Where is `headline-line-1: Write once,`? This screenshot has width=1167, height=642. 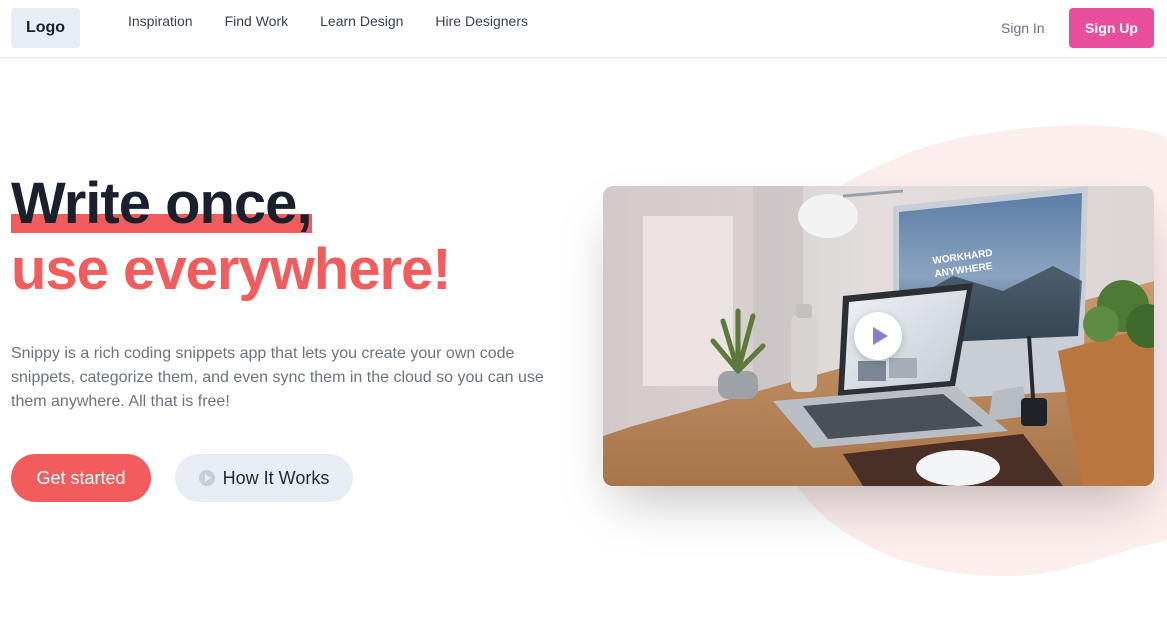 headline-line-1: Write once, is located at coordinates (162, 203).